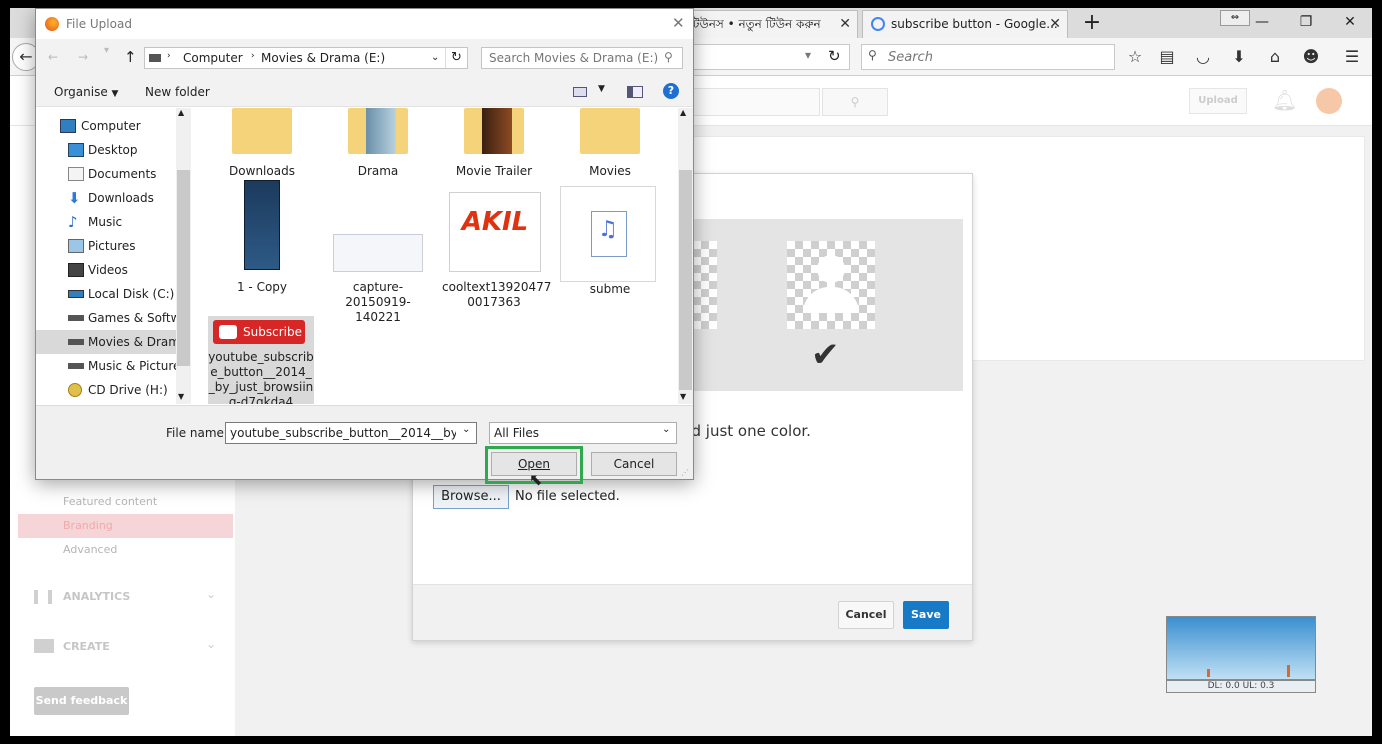  Describe the element at coordinates (601, 89) in the screenshot. I see `view-dropdown-icon: ▼` at that location.